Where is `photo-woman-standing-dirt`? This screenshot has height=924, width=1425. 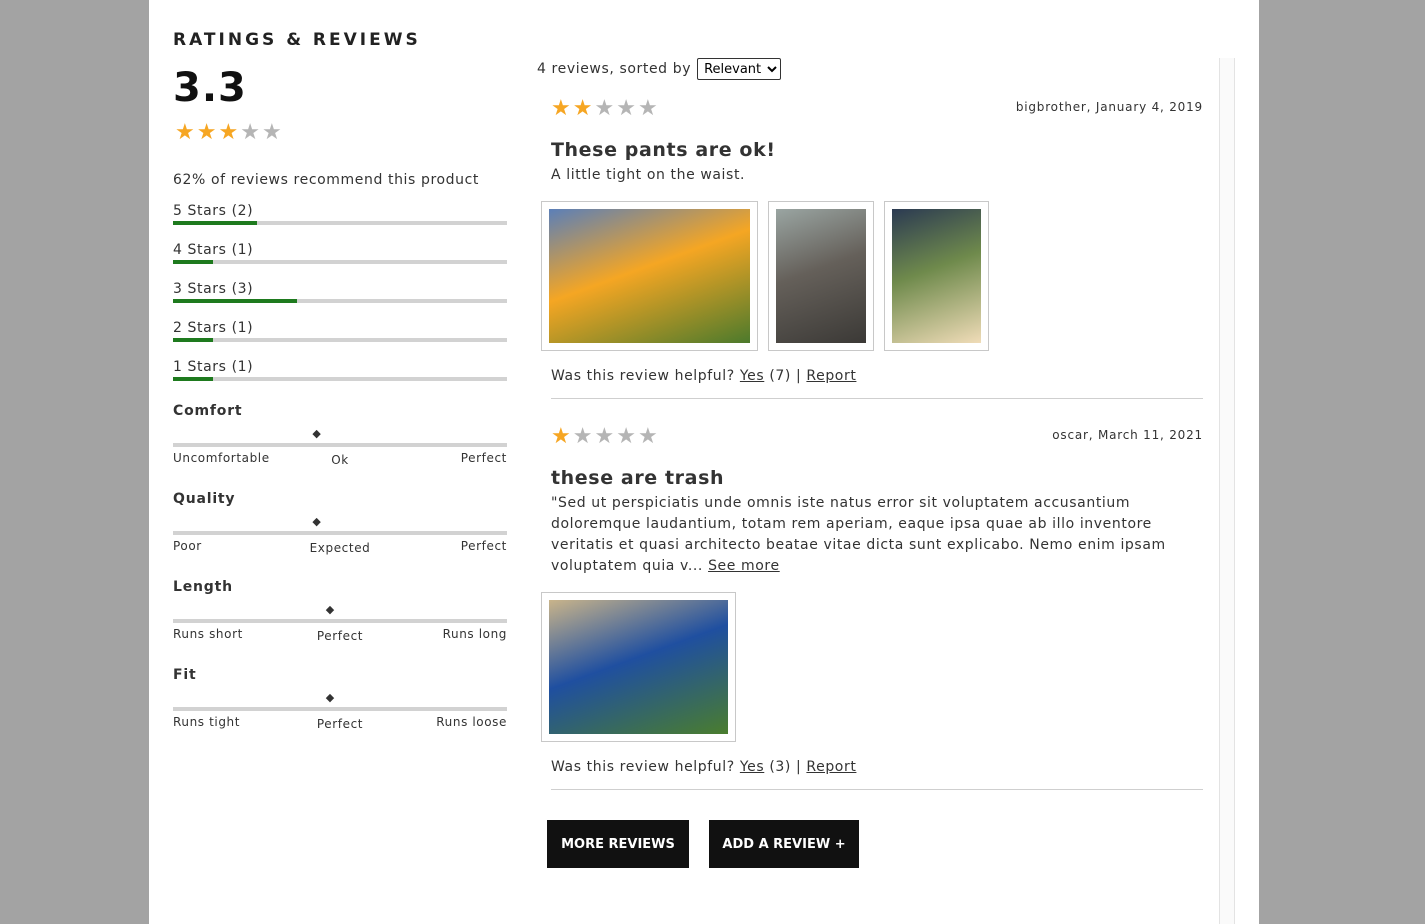
photo-woman-standing-dirt is located at coordinates (821, 276).